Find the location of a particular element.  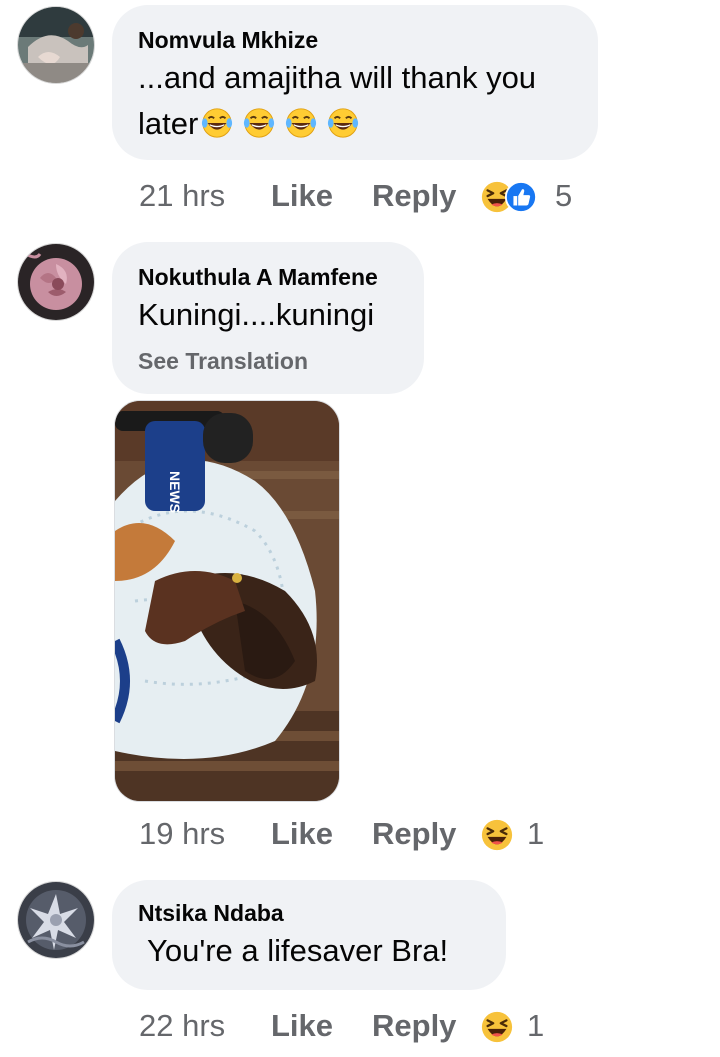

comment-author: Nokuthula A Mamfene is located at coordinates (258, 277).